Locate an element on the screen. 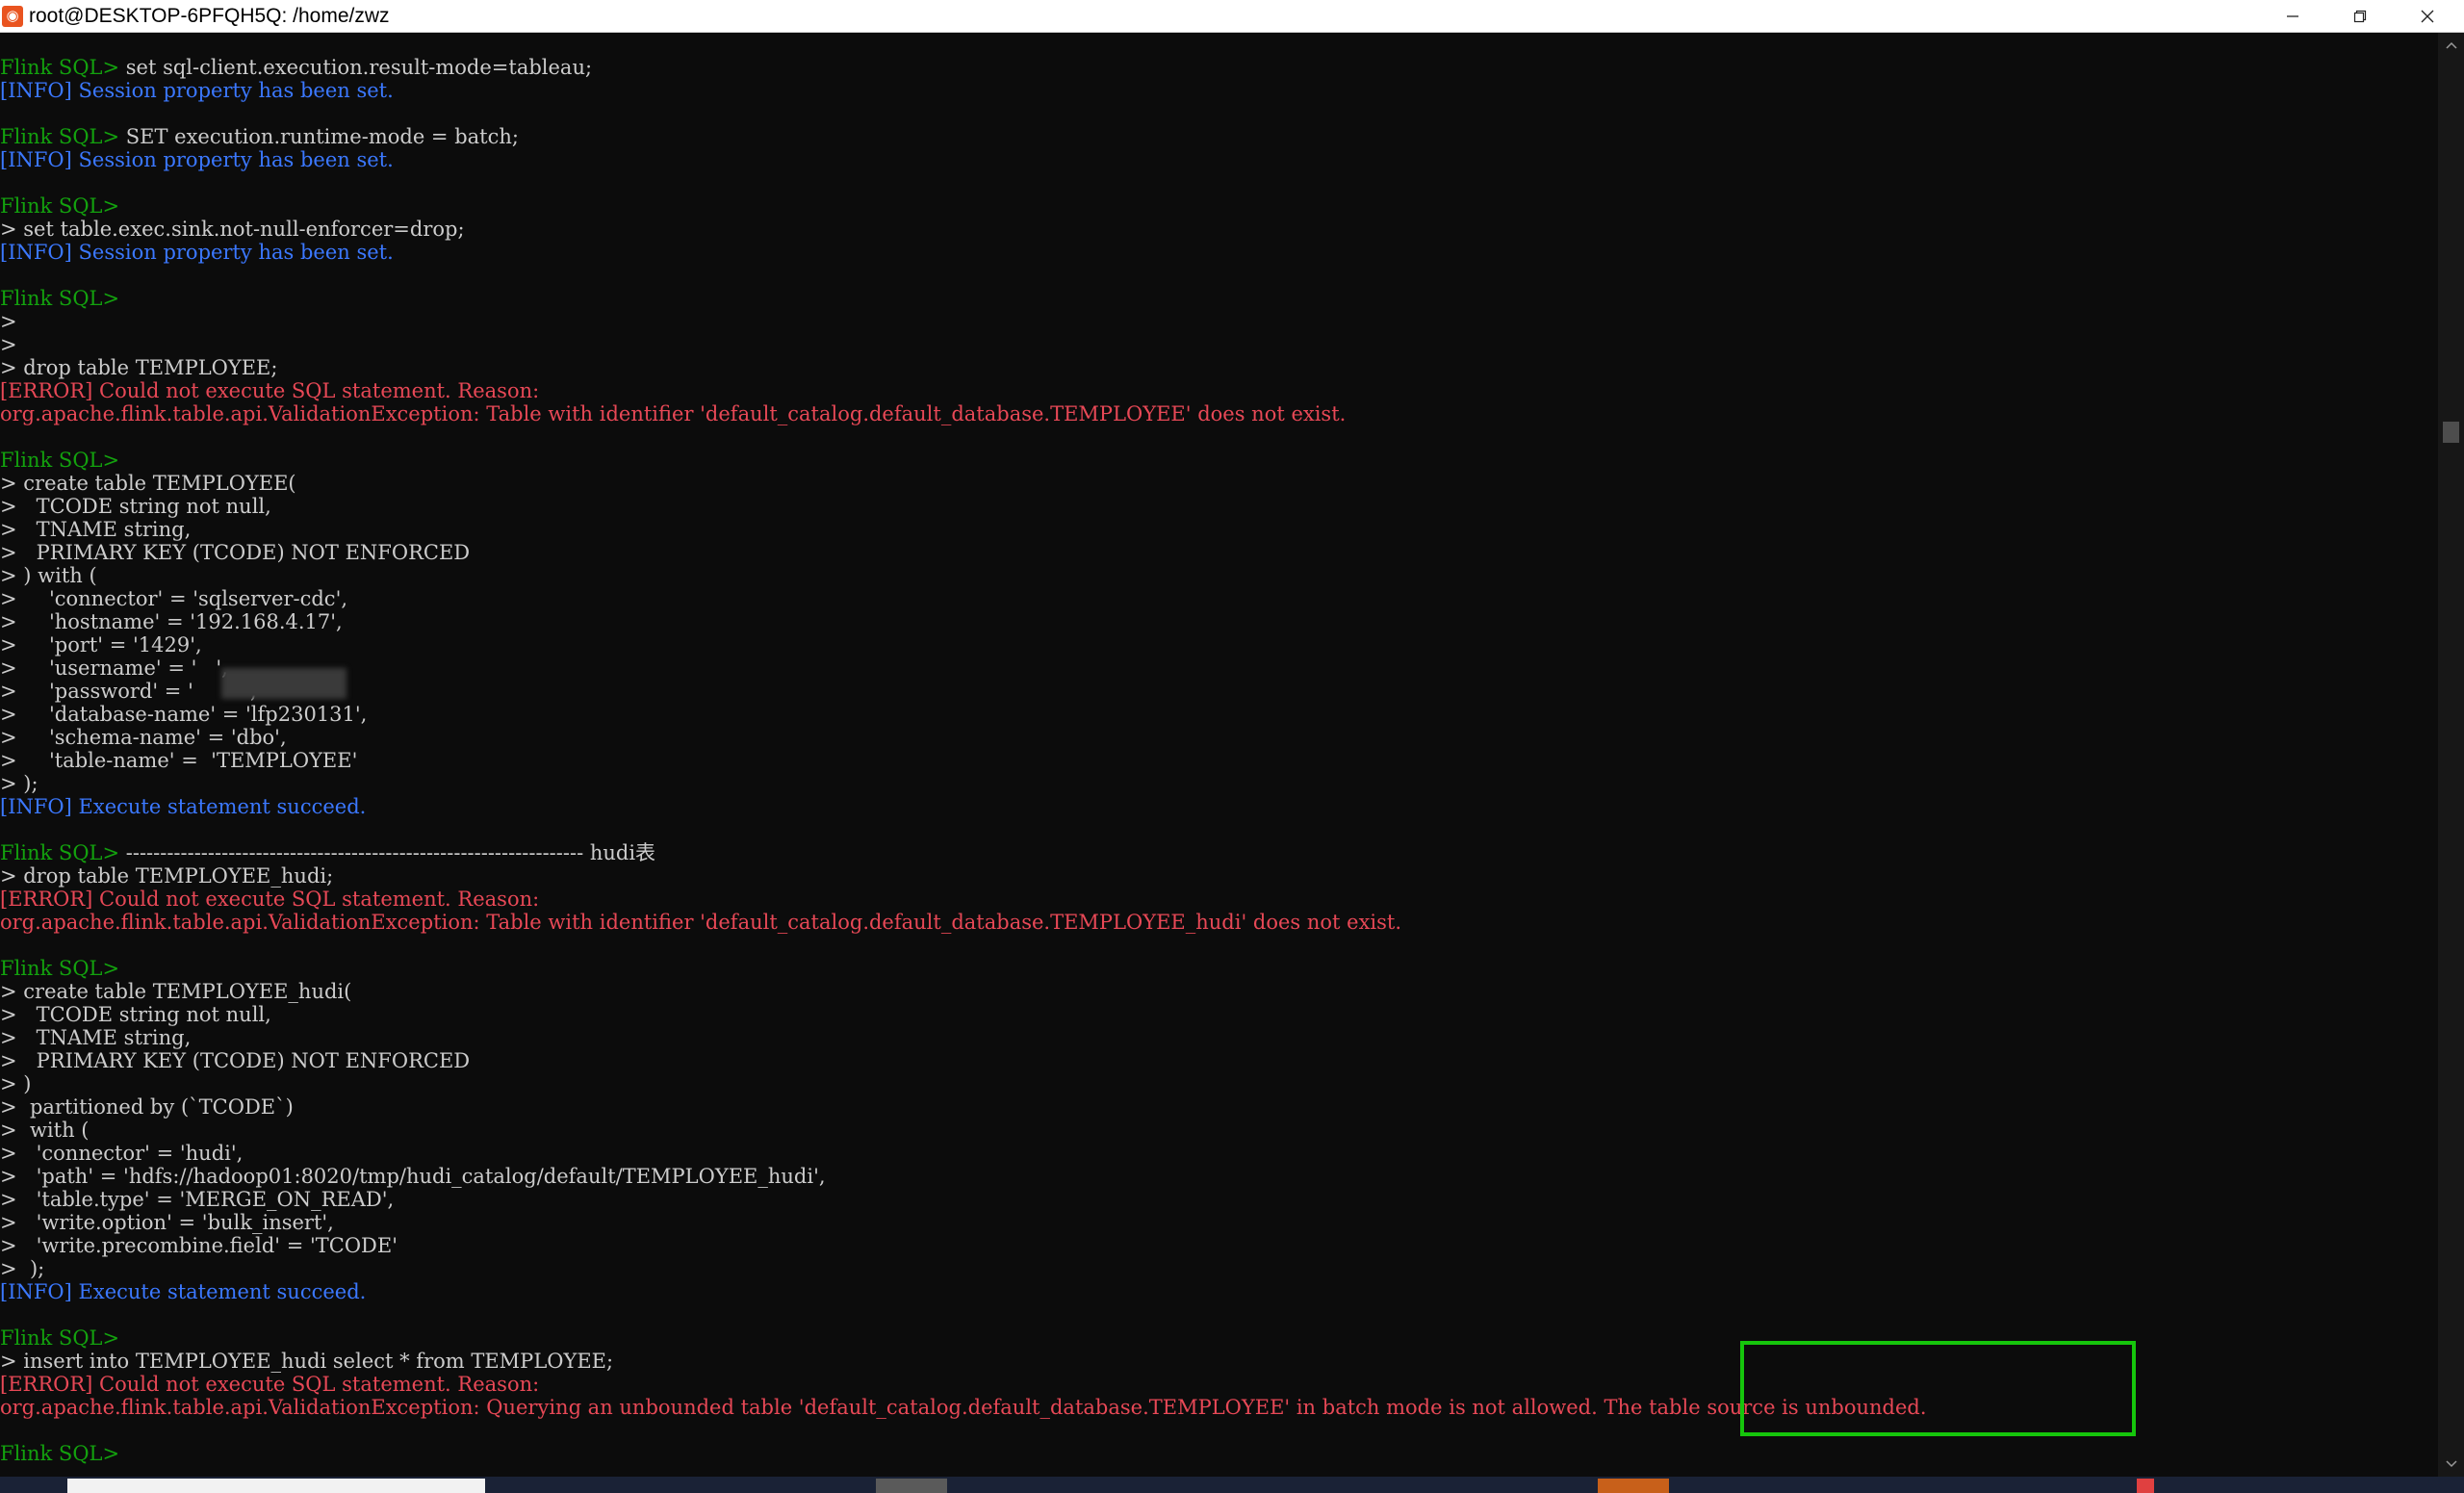 This screenshot has width=2464, height=1493. terminal-line: > drop table TEMPLOYEE; is located at coordinates (138, 367).